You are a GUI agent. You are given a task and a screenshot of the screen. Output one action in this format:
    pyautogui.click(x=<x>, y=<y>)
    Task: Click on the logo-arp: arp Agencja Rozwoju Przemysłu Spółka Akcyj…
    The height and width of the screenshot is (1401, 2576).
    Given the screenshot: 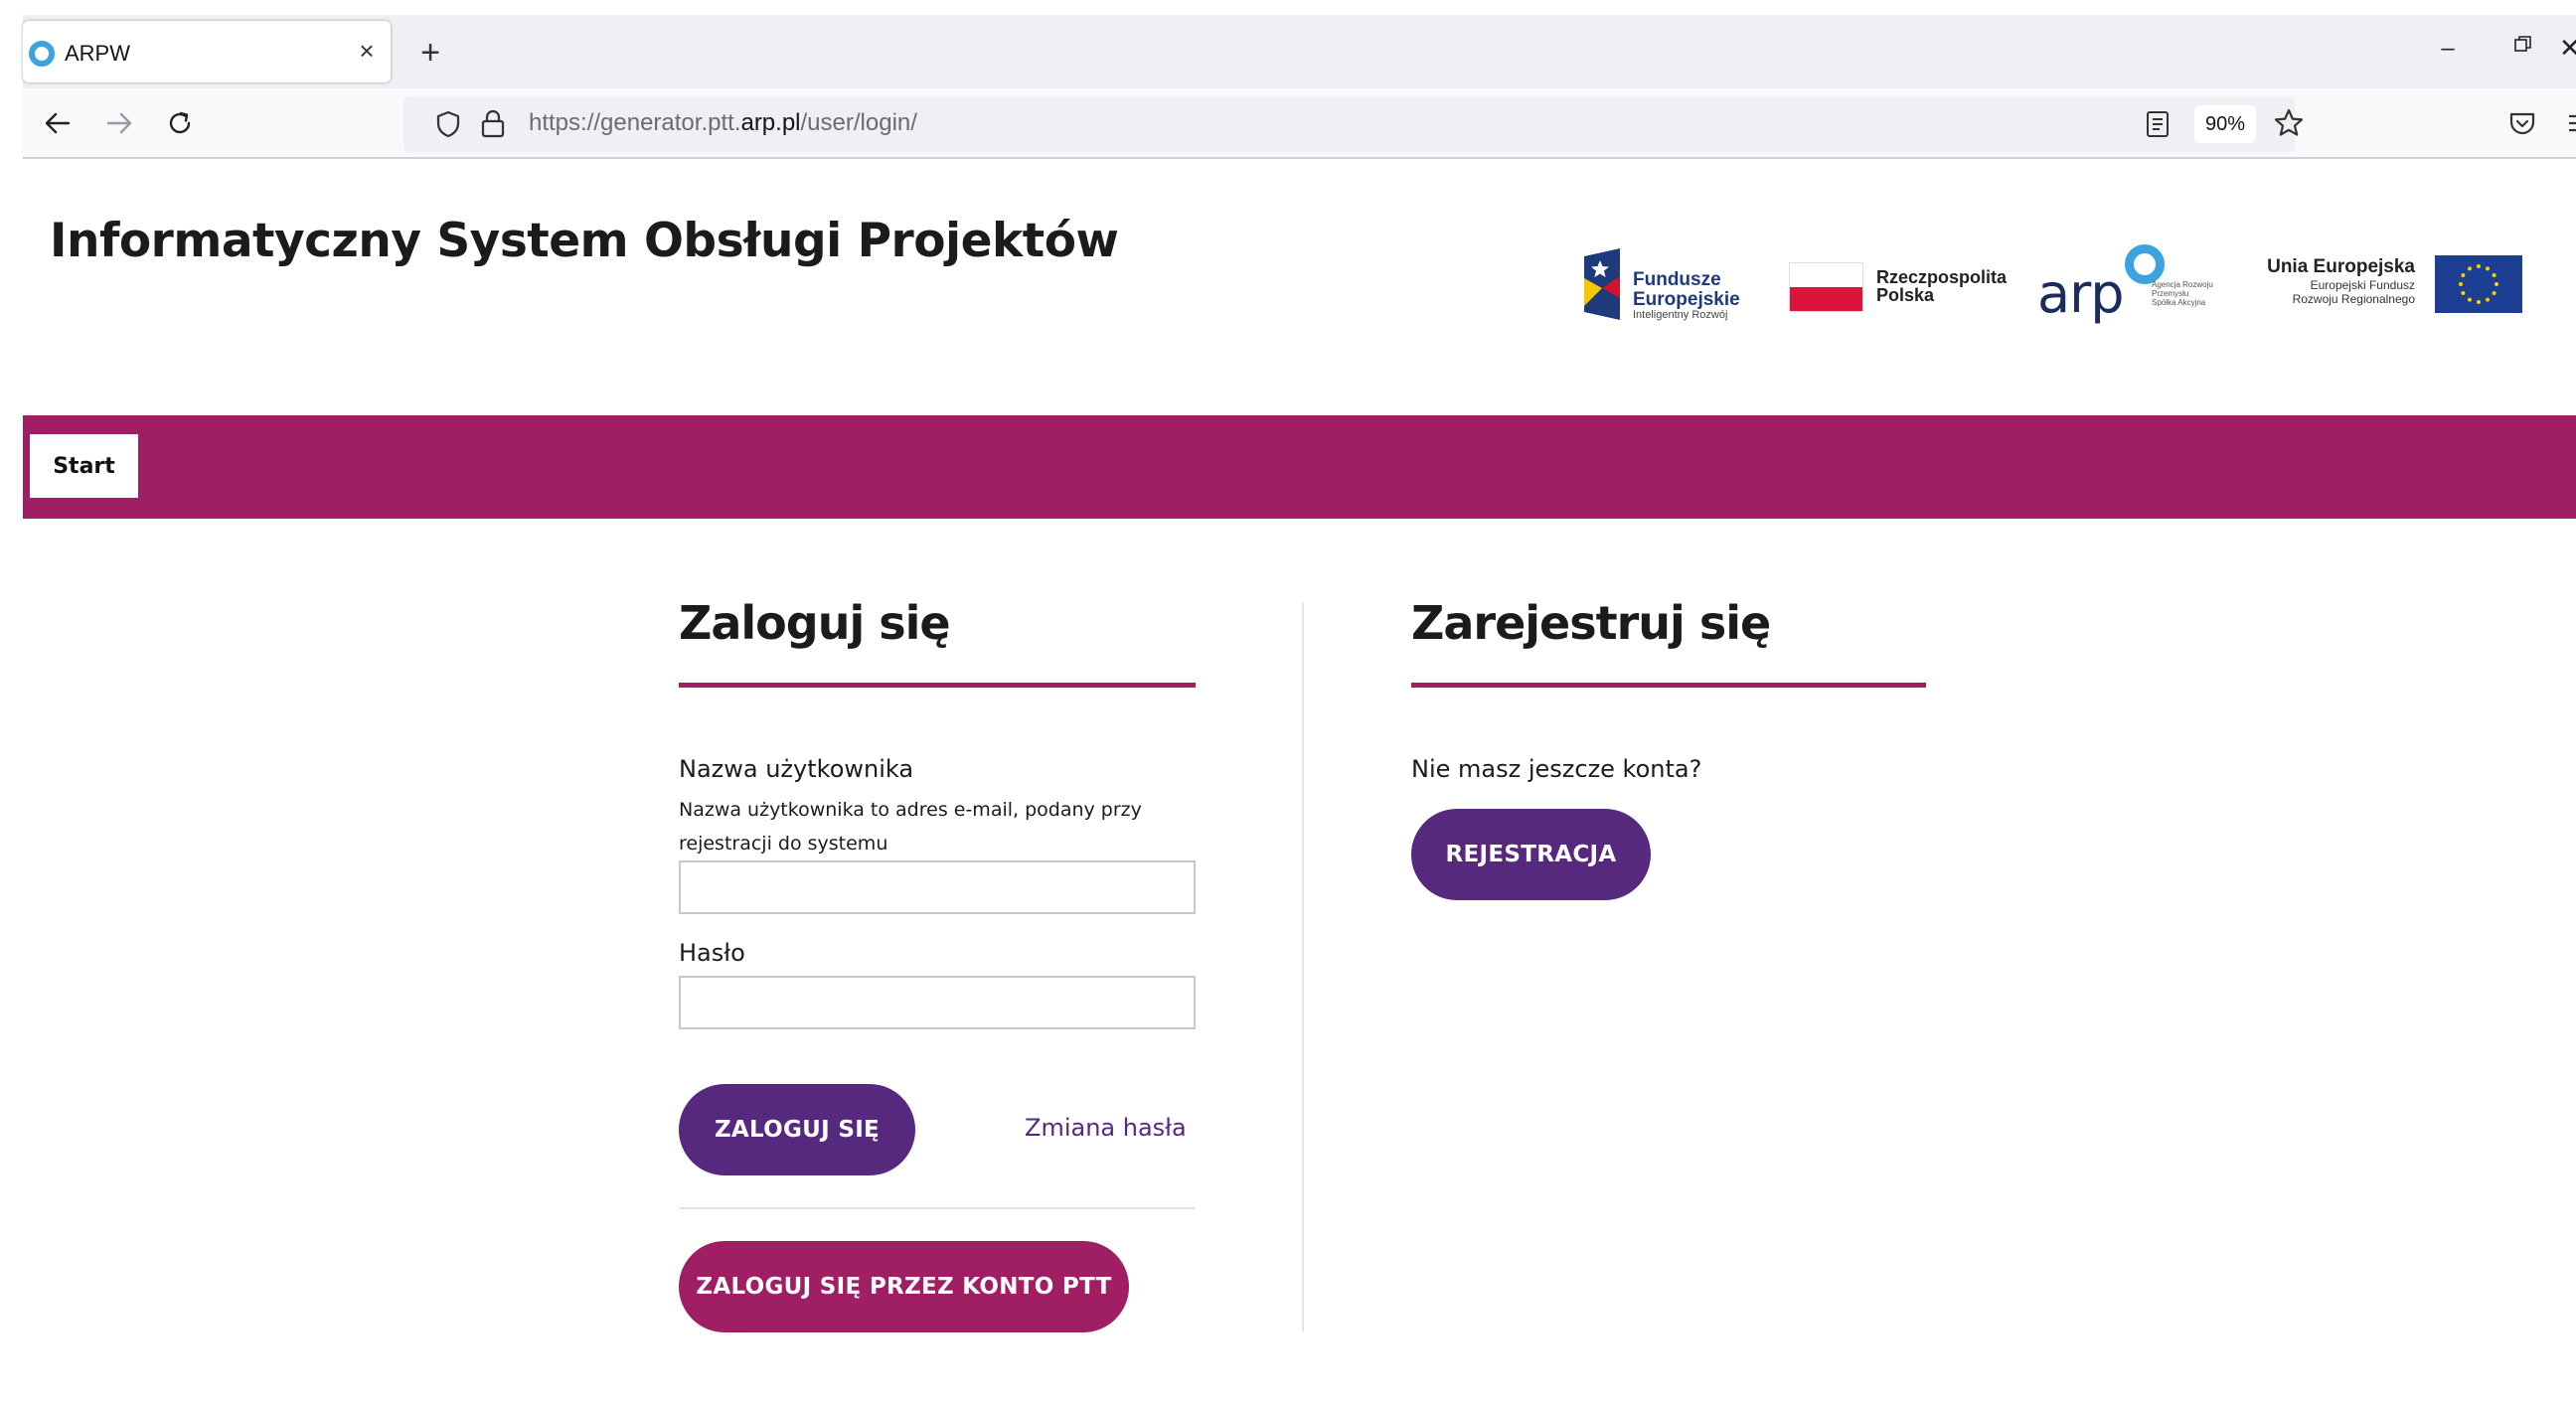 What is the action you would take?
    pyautogui.click(x=2131, y=284)
    